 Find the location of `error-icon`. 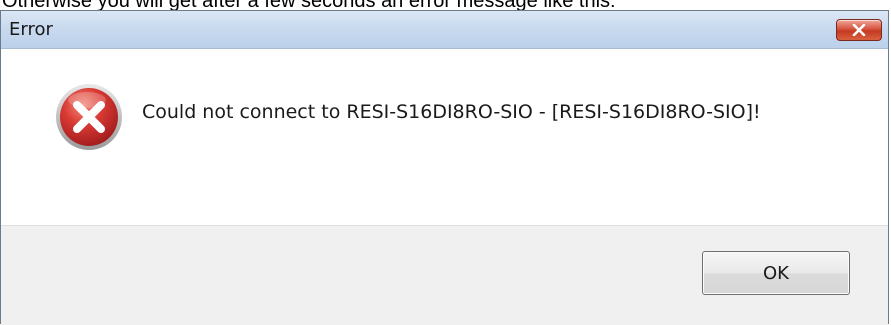

error-icon is located at coordinates (89, 117).